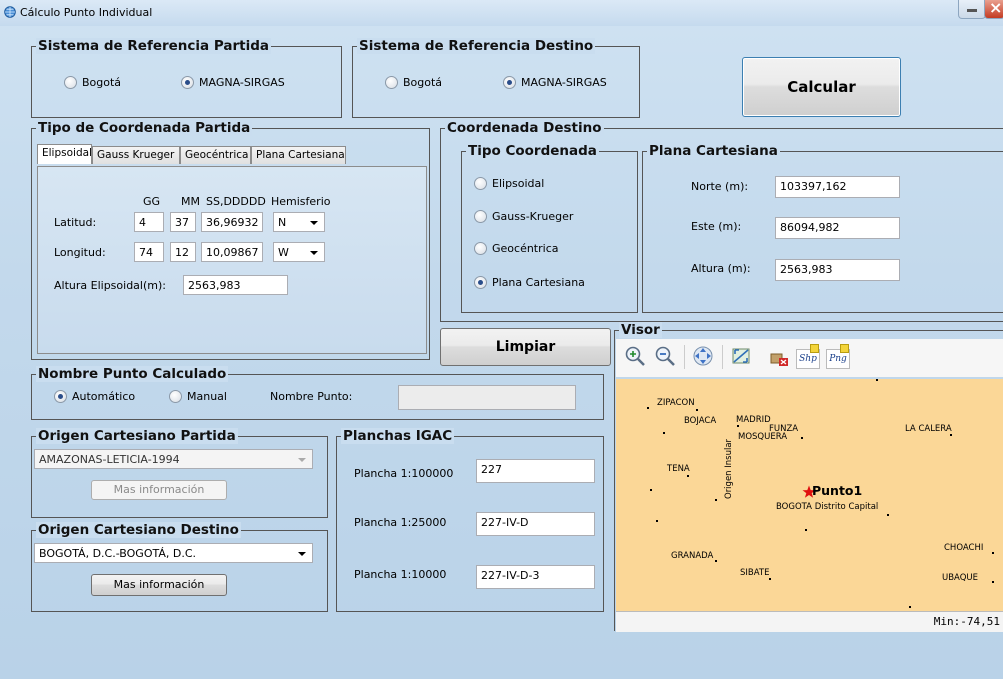 Image resolution: width=1003 pixels, height=679 pixels. I want to click on automatico-radio: Automático, so click(94, 396).